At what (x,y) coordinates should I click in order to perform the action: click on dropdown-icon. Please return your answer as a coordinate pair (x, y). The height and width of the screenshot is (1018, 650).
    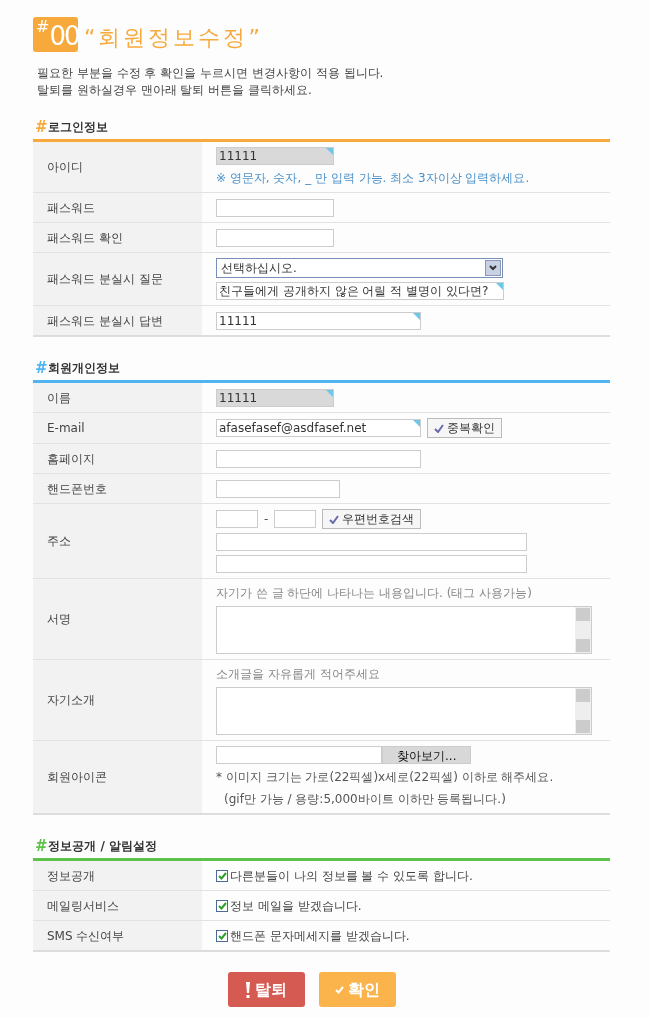
    Looking at the image, I should click on (493, 268).